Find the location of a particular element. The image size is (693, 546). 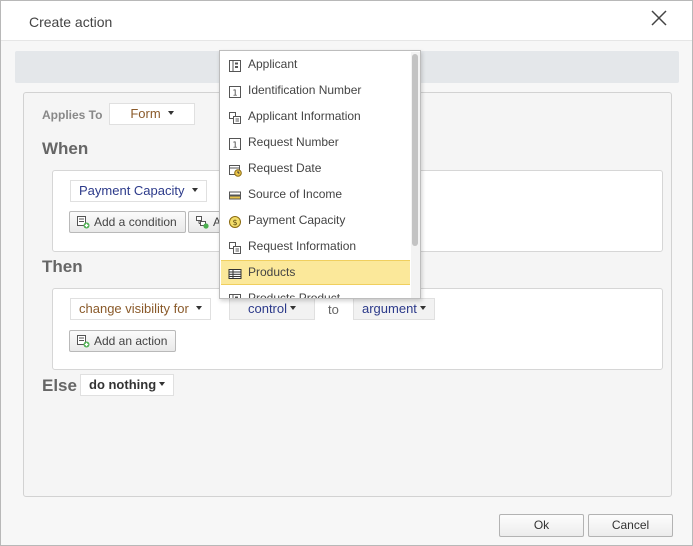

menu-item: 1 Request Number is located at coordinates (315, 142).